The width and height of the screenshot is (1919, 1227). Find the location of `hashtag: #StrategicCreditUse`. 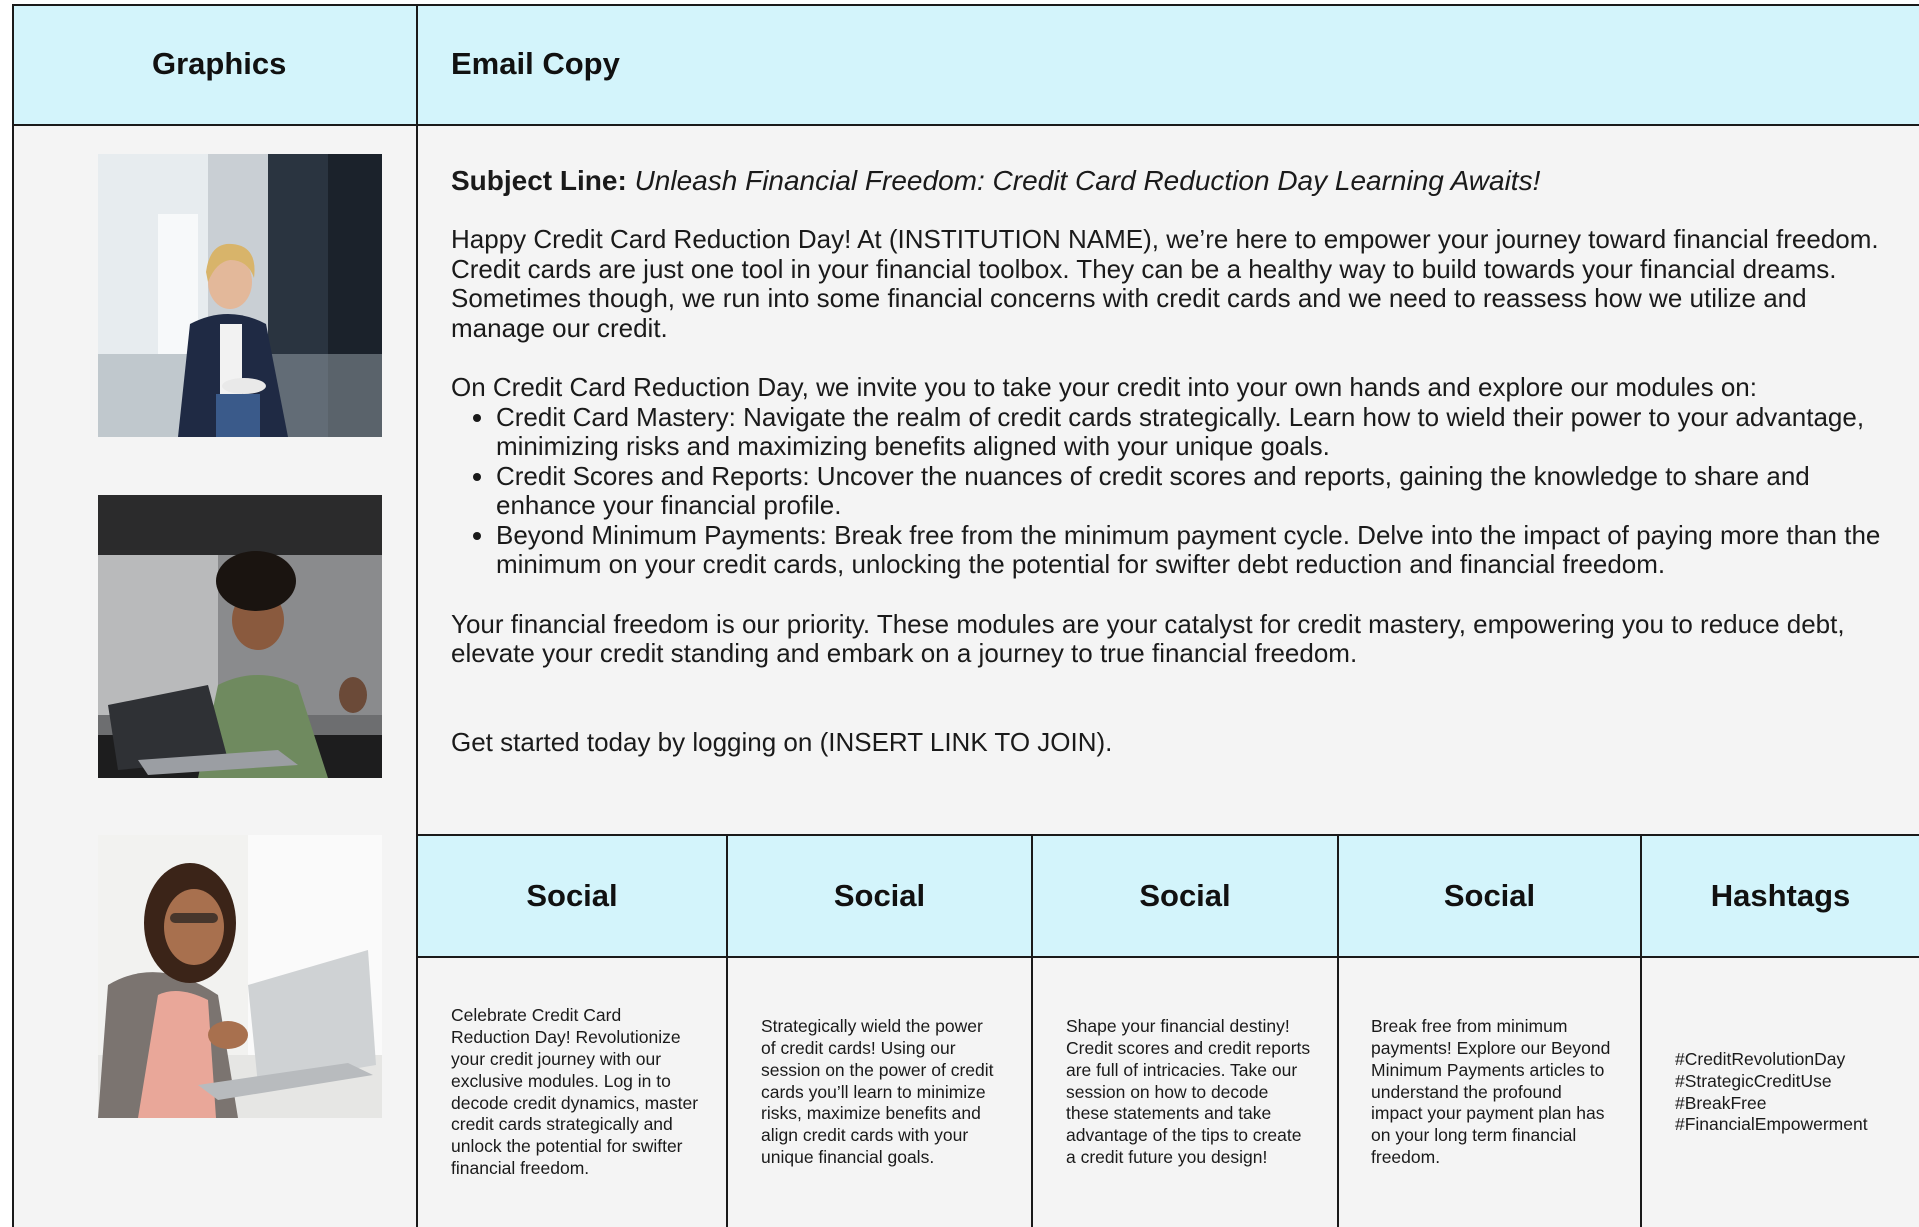

hashtag: #StrategicCreditUse is located at coordinates (1753, 1080).